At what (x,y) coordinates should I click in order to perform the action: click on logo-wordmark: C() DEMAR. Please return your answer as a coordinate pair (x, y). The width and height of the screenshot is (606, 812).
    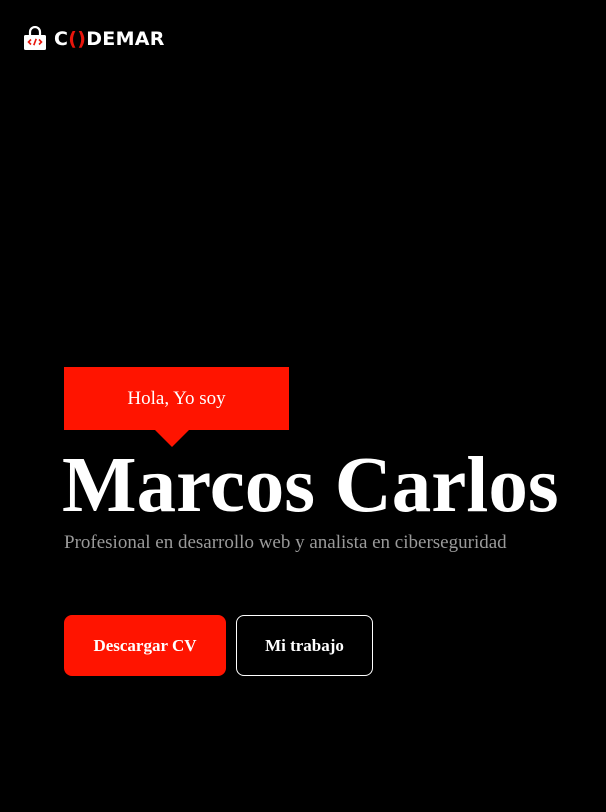
    Looking at the image, I should click on (109, 39).